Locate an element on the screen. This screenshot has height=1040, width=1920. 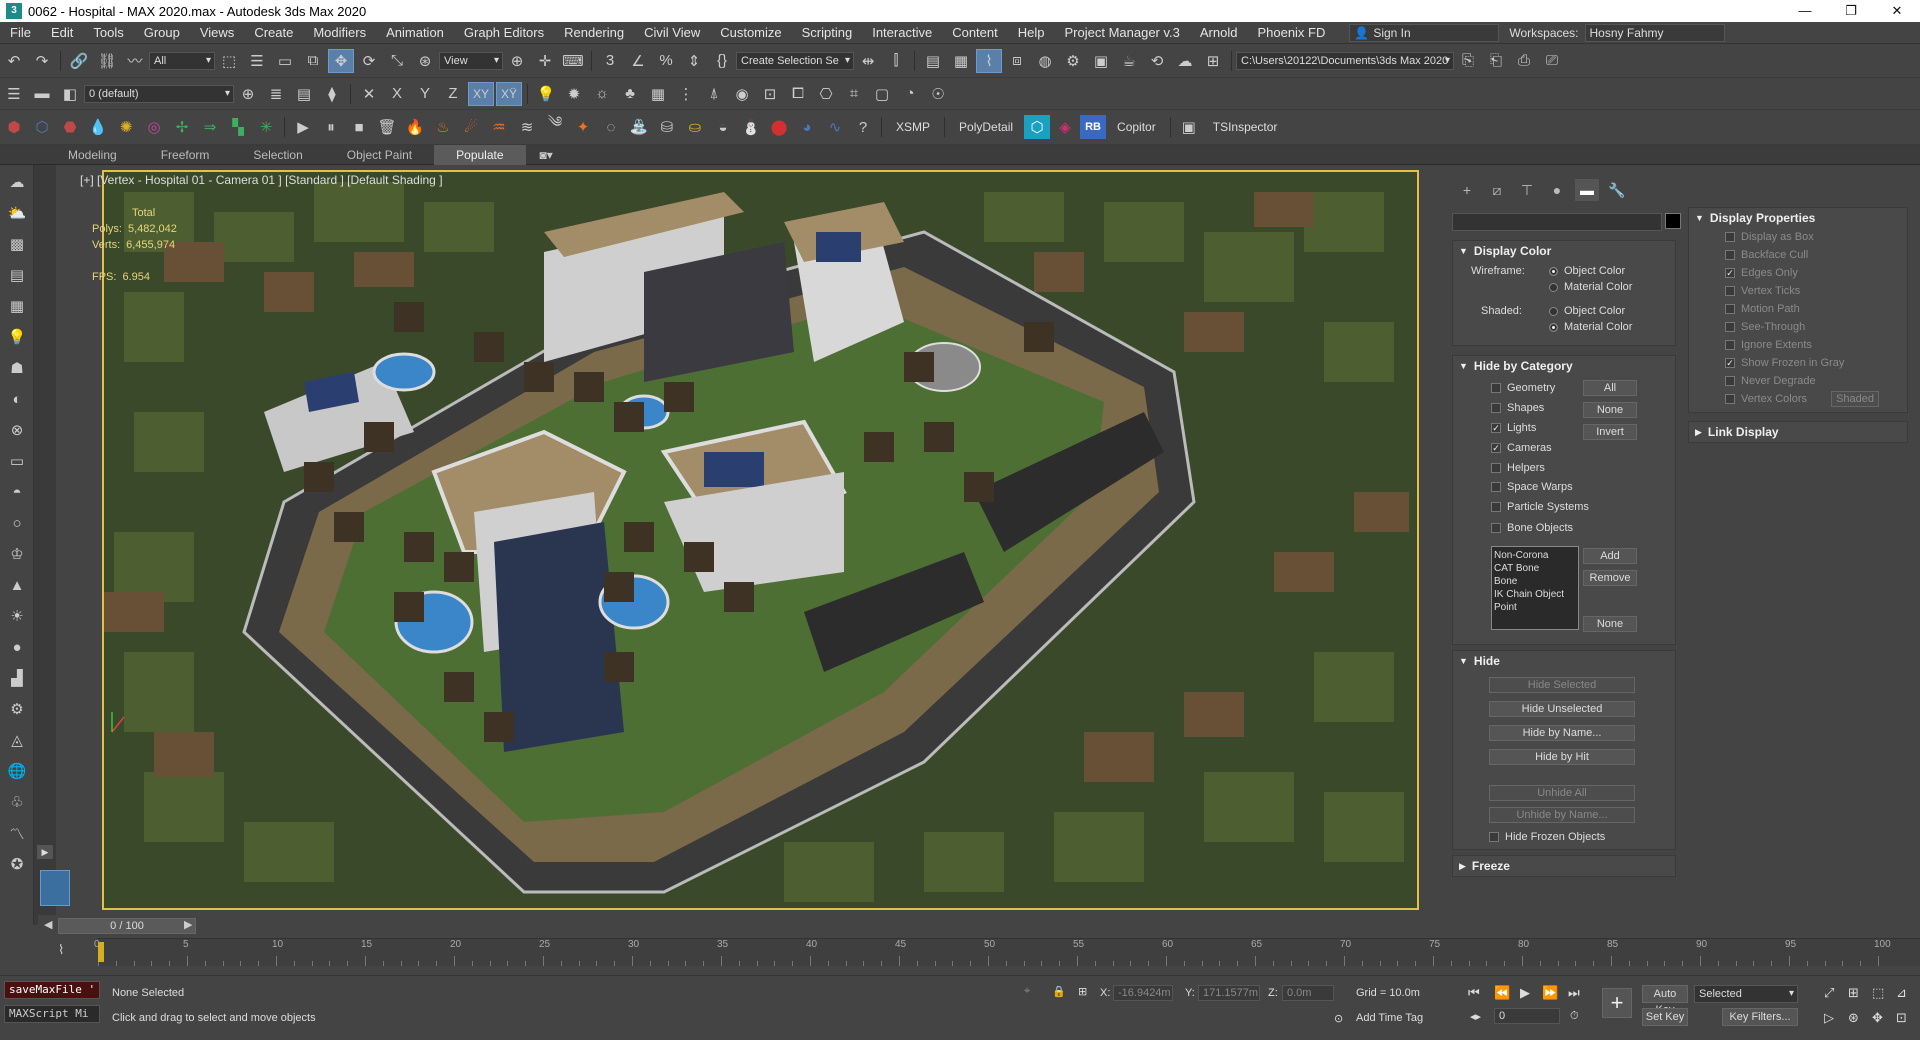
zoom-all-icon: ⊞ is located at coordinates (1853, 993).